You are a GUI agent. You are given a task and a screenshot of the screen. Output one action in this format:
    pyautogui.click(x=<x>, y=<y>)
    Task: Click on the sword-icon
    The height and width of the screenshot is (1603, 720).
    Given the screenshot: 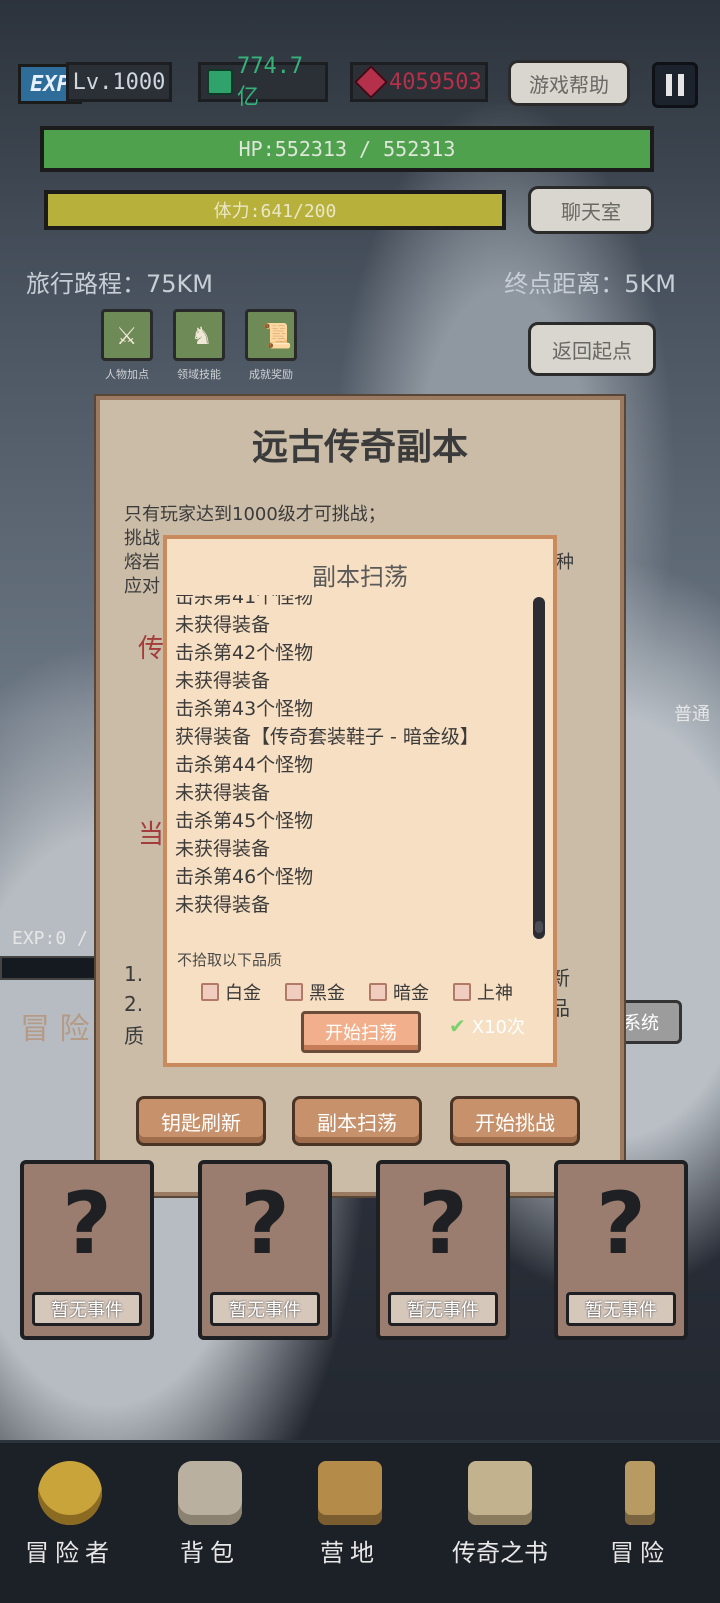 What is the action you would take?
    pyautogui.click(x=640, y=1493)
    